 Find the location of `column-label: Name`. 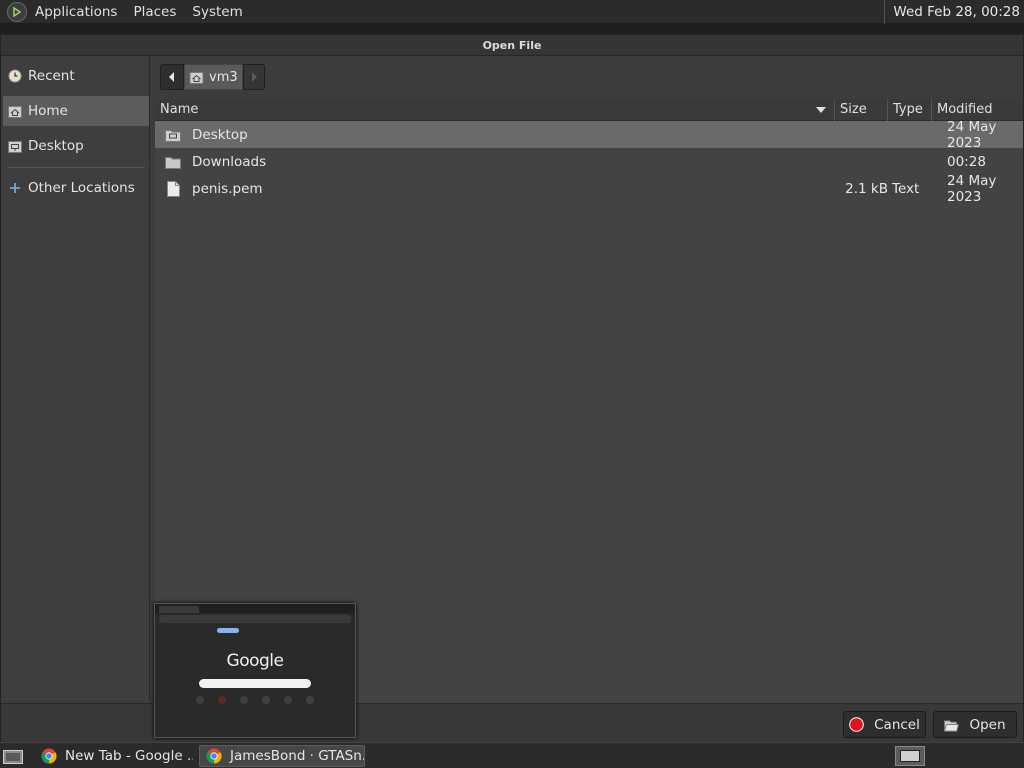

column-label: Name is located at coordinates (179, 109).